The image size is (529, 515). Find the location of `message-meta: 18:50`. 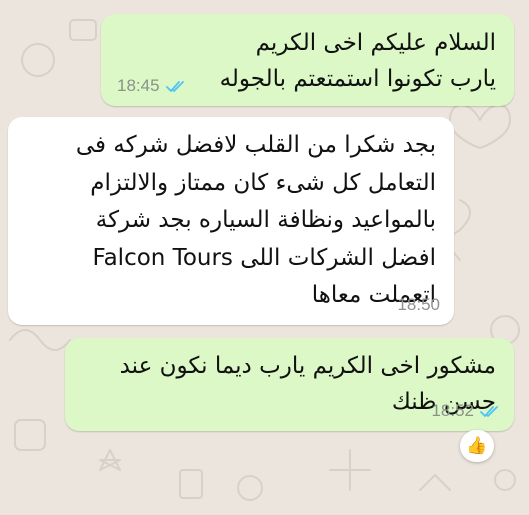

message-meta: 18:50 is located at coordinates (418, 305).